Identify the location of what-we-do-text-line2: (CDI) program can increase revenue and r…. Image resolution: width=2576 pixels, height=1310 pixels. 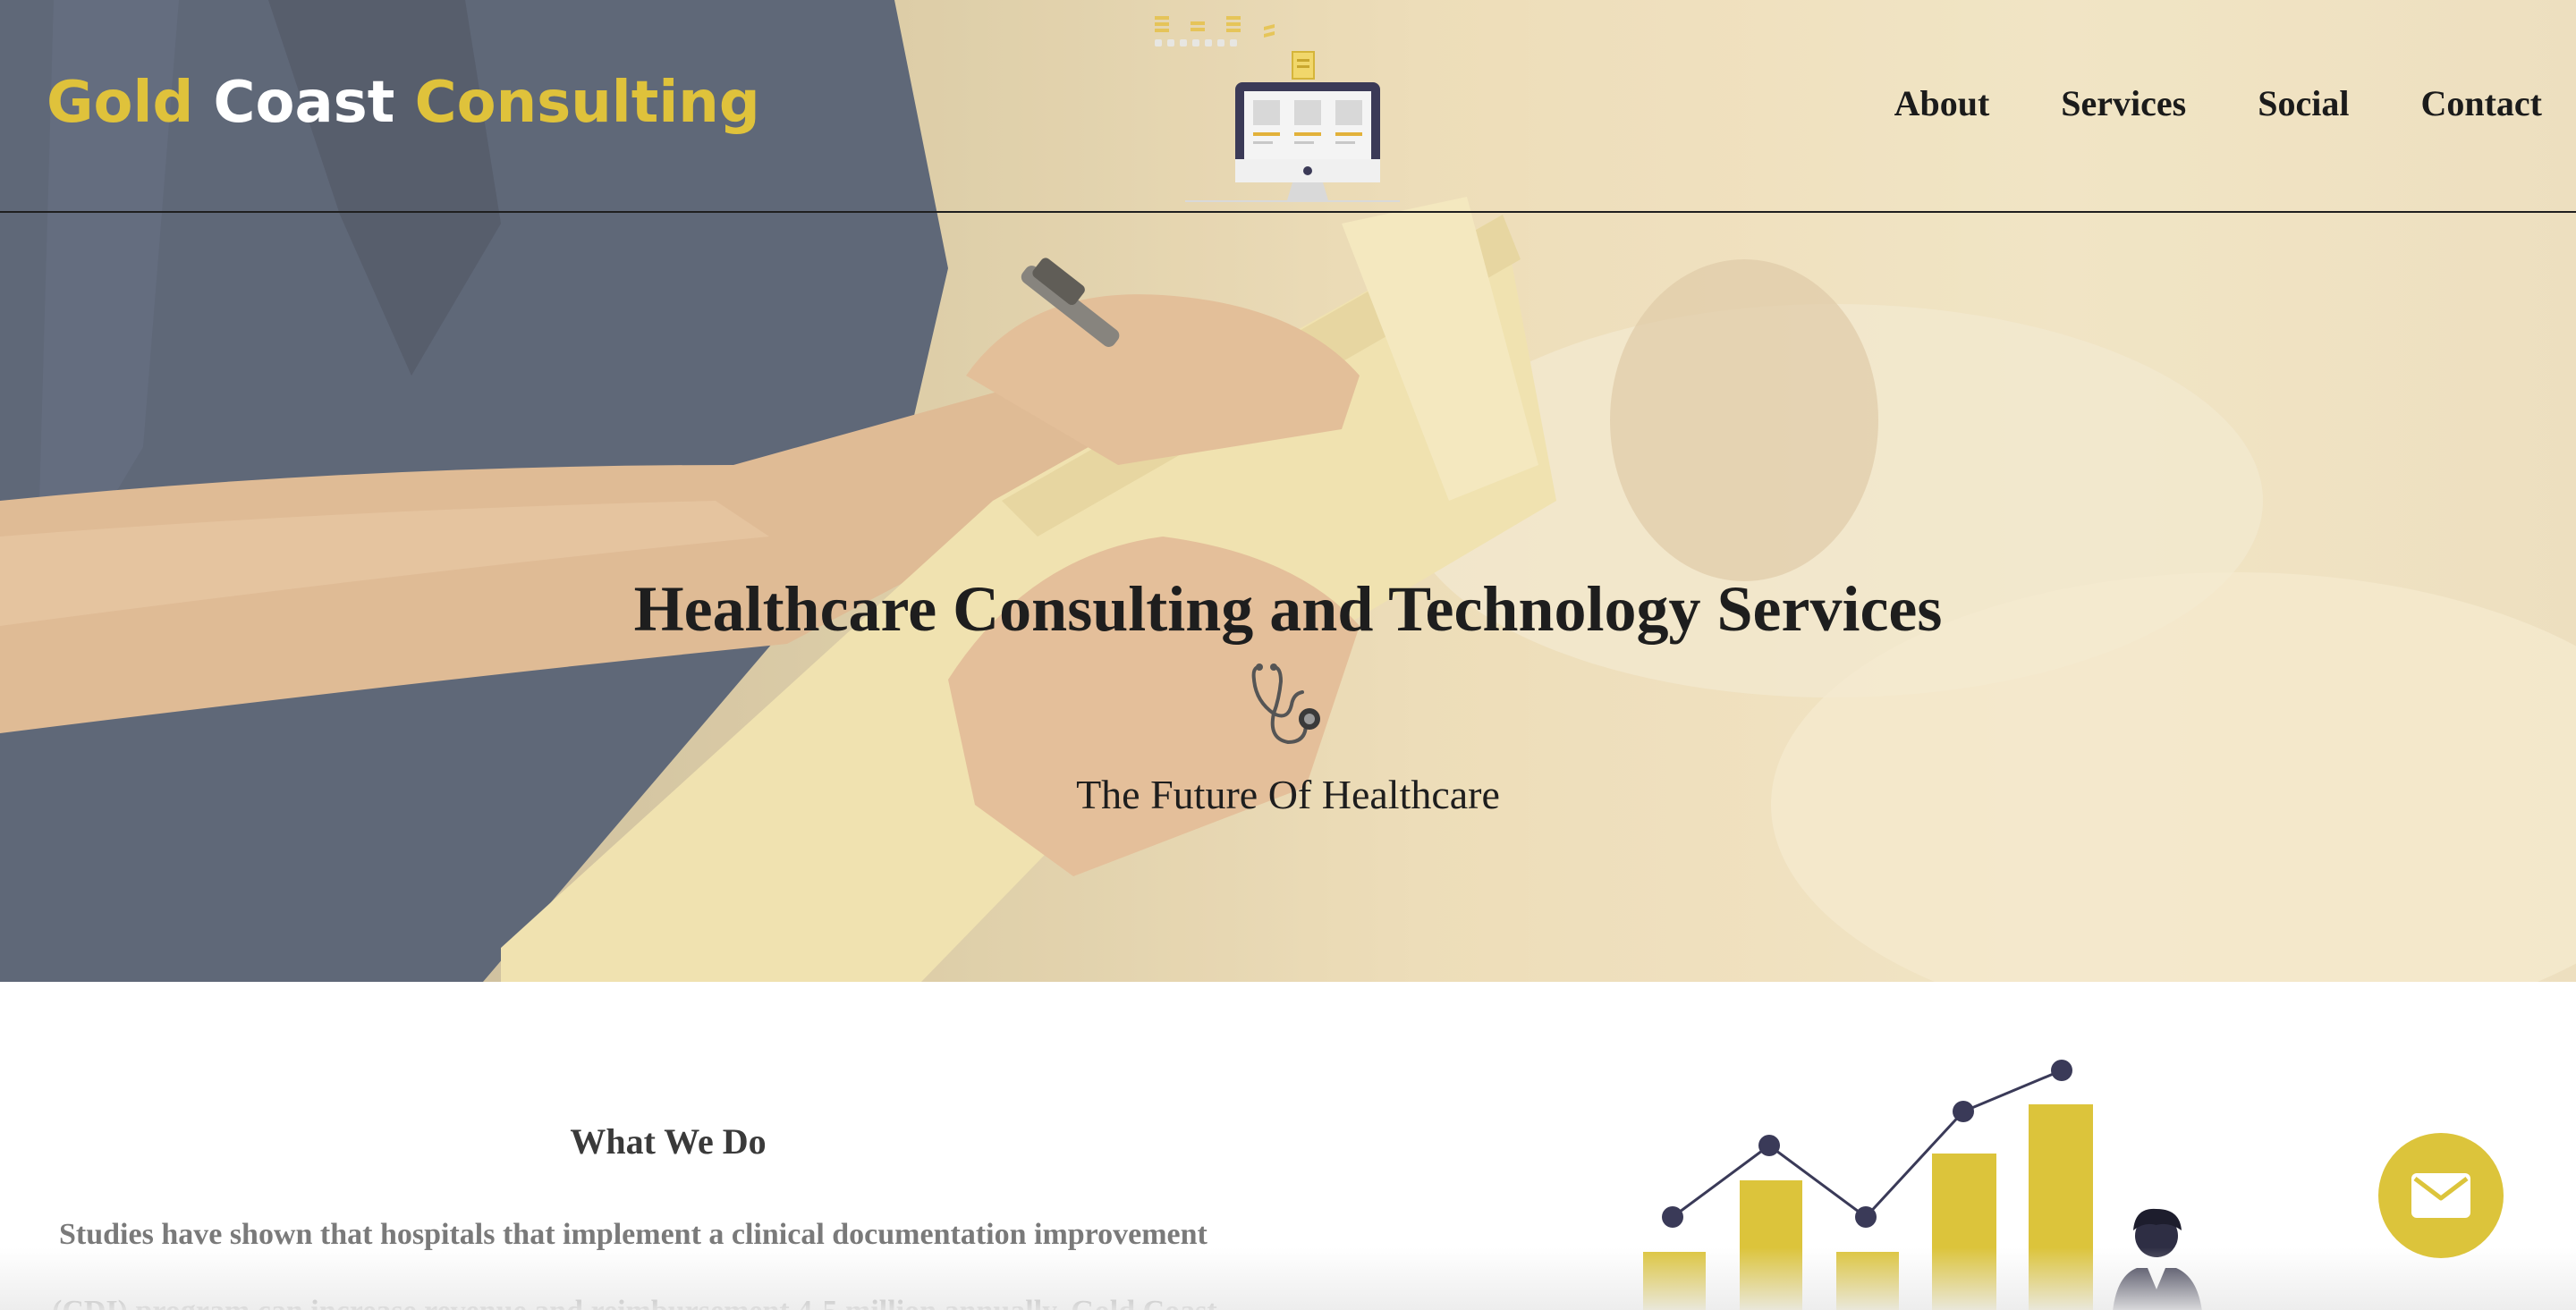
(634, 1302).